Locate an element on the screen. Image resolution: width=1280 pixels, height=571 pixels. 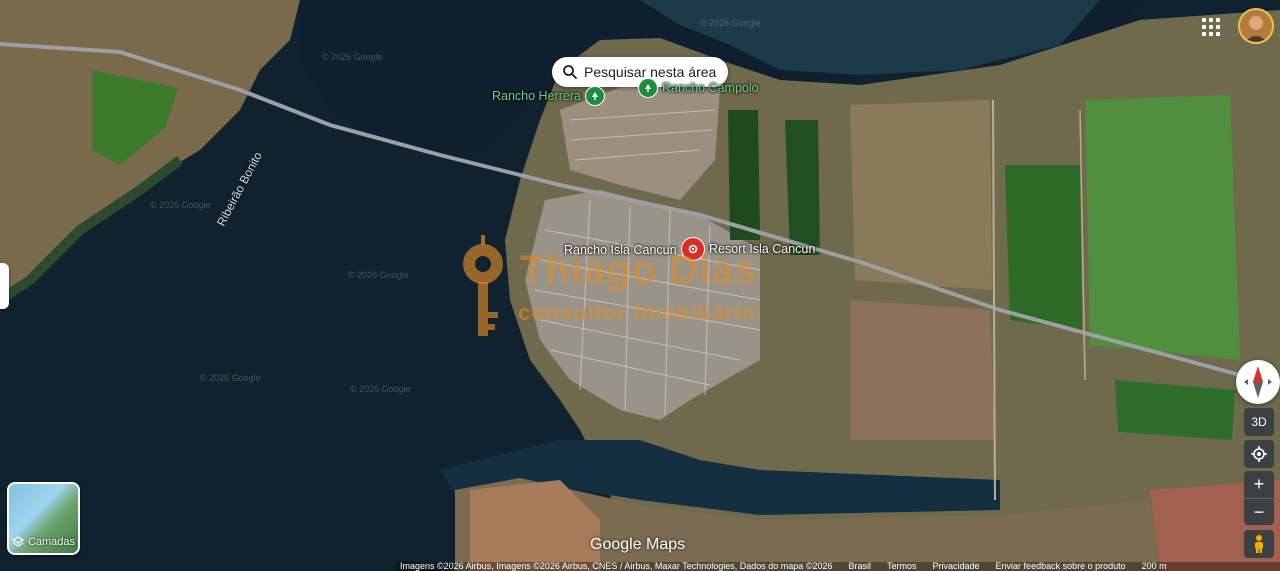
search-icon is located at coordinates (570, 72).